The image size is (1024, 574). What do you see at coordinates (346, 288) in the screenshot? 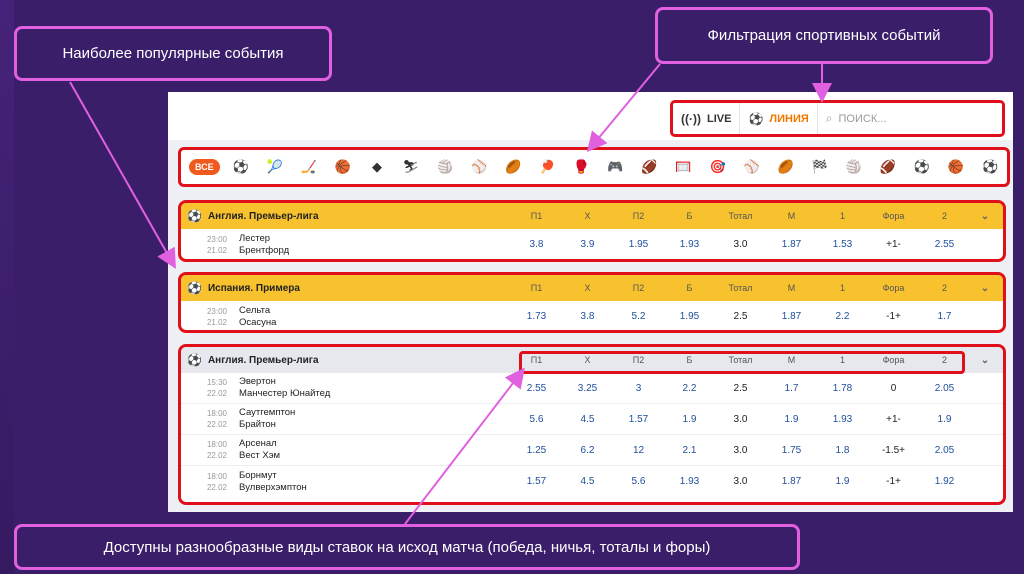
I see `league-name: ⚽ Испания. Примера` at bounding box center [346, 288].